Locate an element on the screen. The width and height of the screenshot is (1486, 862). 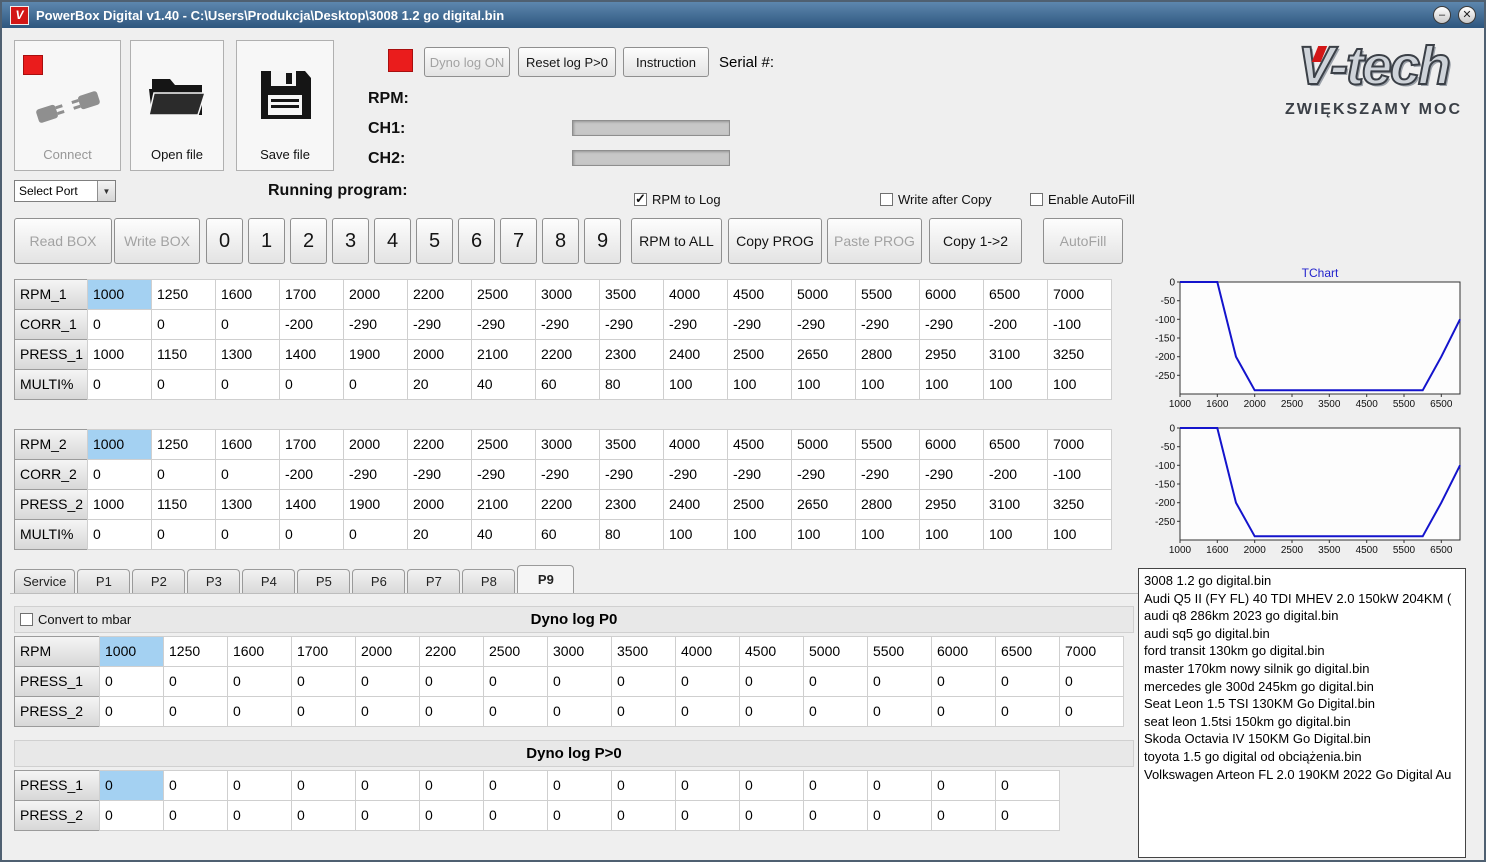
grid-cell: 3100 is located at coordinates (1015, 504).